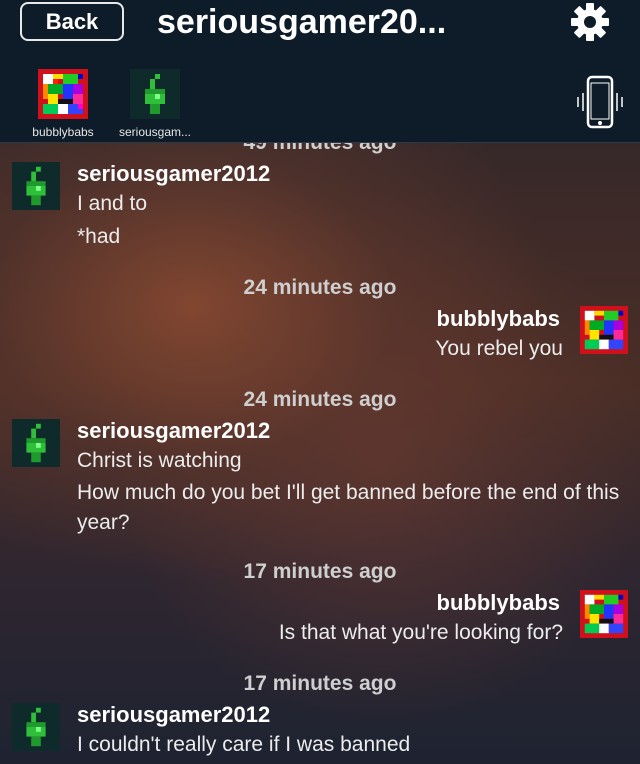 This screenshot has width=640, height=764. Describe the element at coordinates (72, 21) in the screenshot. I see `back-button: Back` at that location.